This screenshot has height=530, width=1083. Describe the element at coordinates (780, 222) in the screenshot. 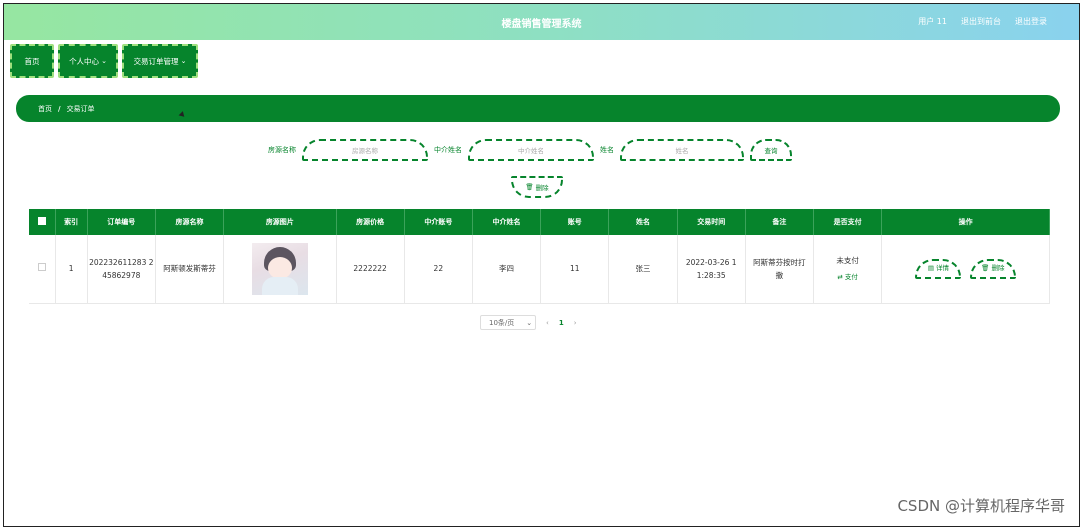

I see `col-header: 备注` at that location.